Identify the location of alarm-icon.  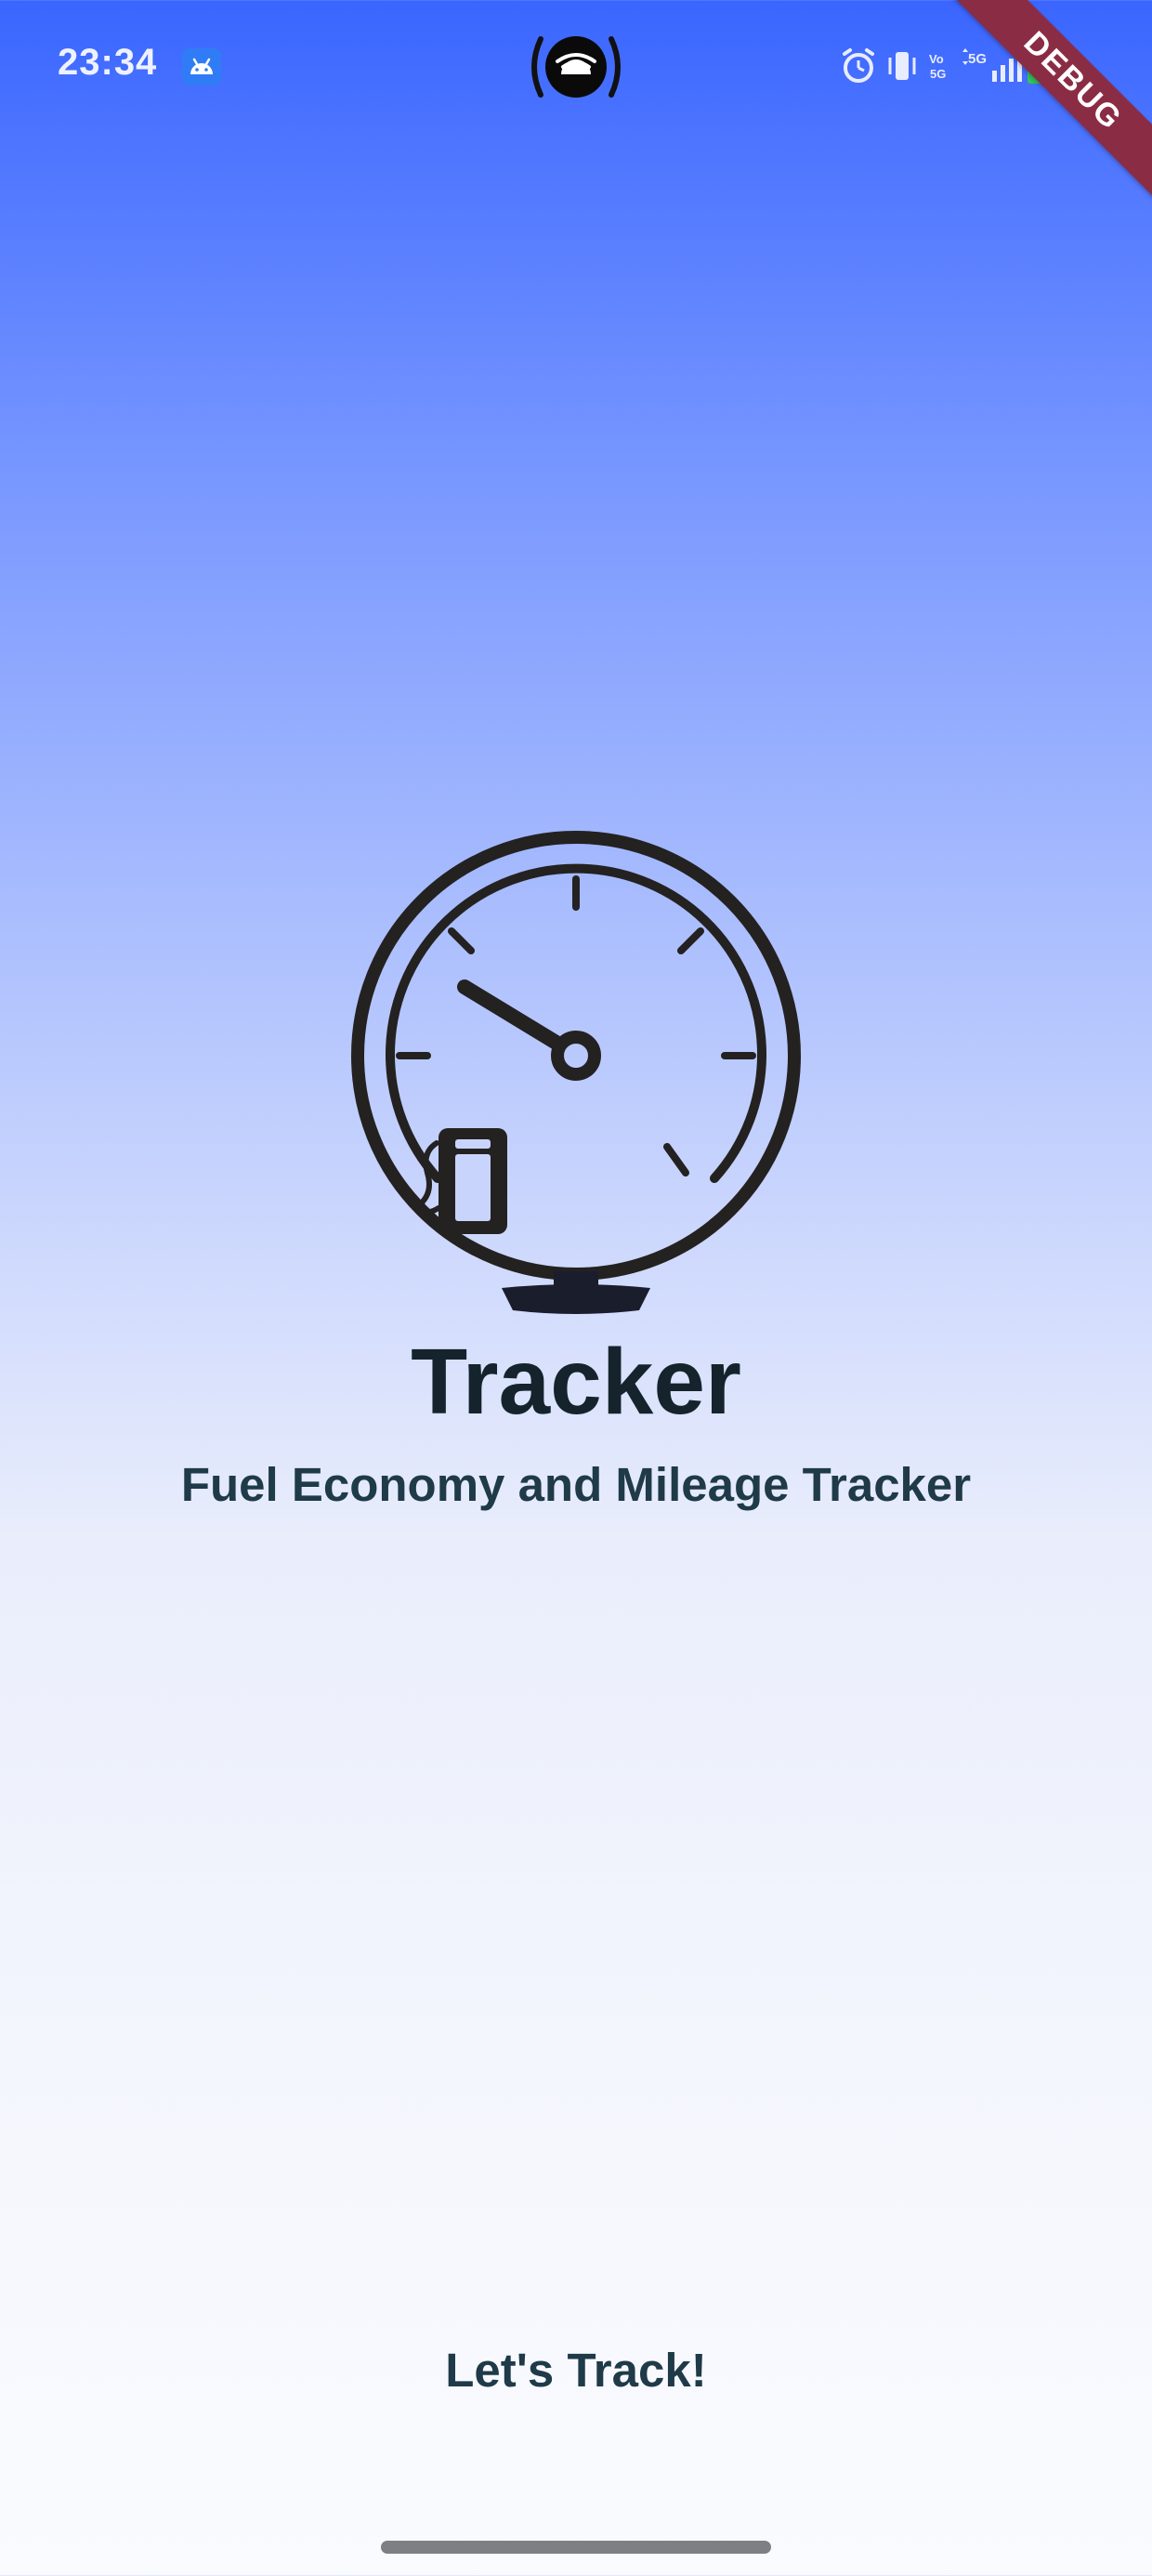
(858, 65).